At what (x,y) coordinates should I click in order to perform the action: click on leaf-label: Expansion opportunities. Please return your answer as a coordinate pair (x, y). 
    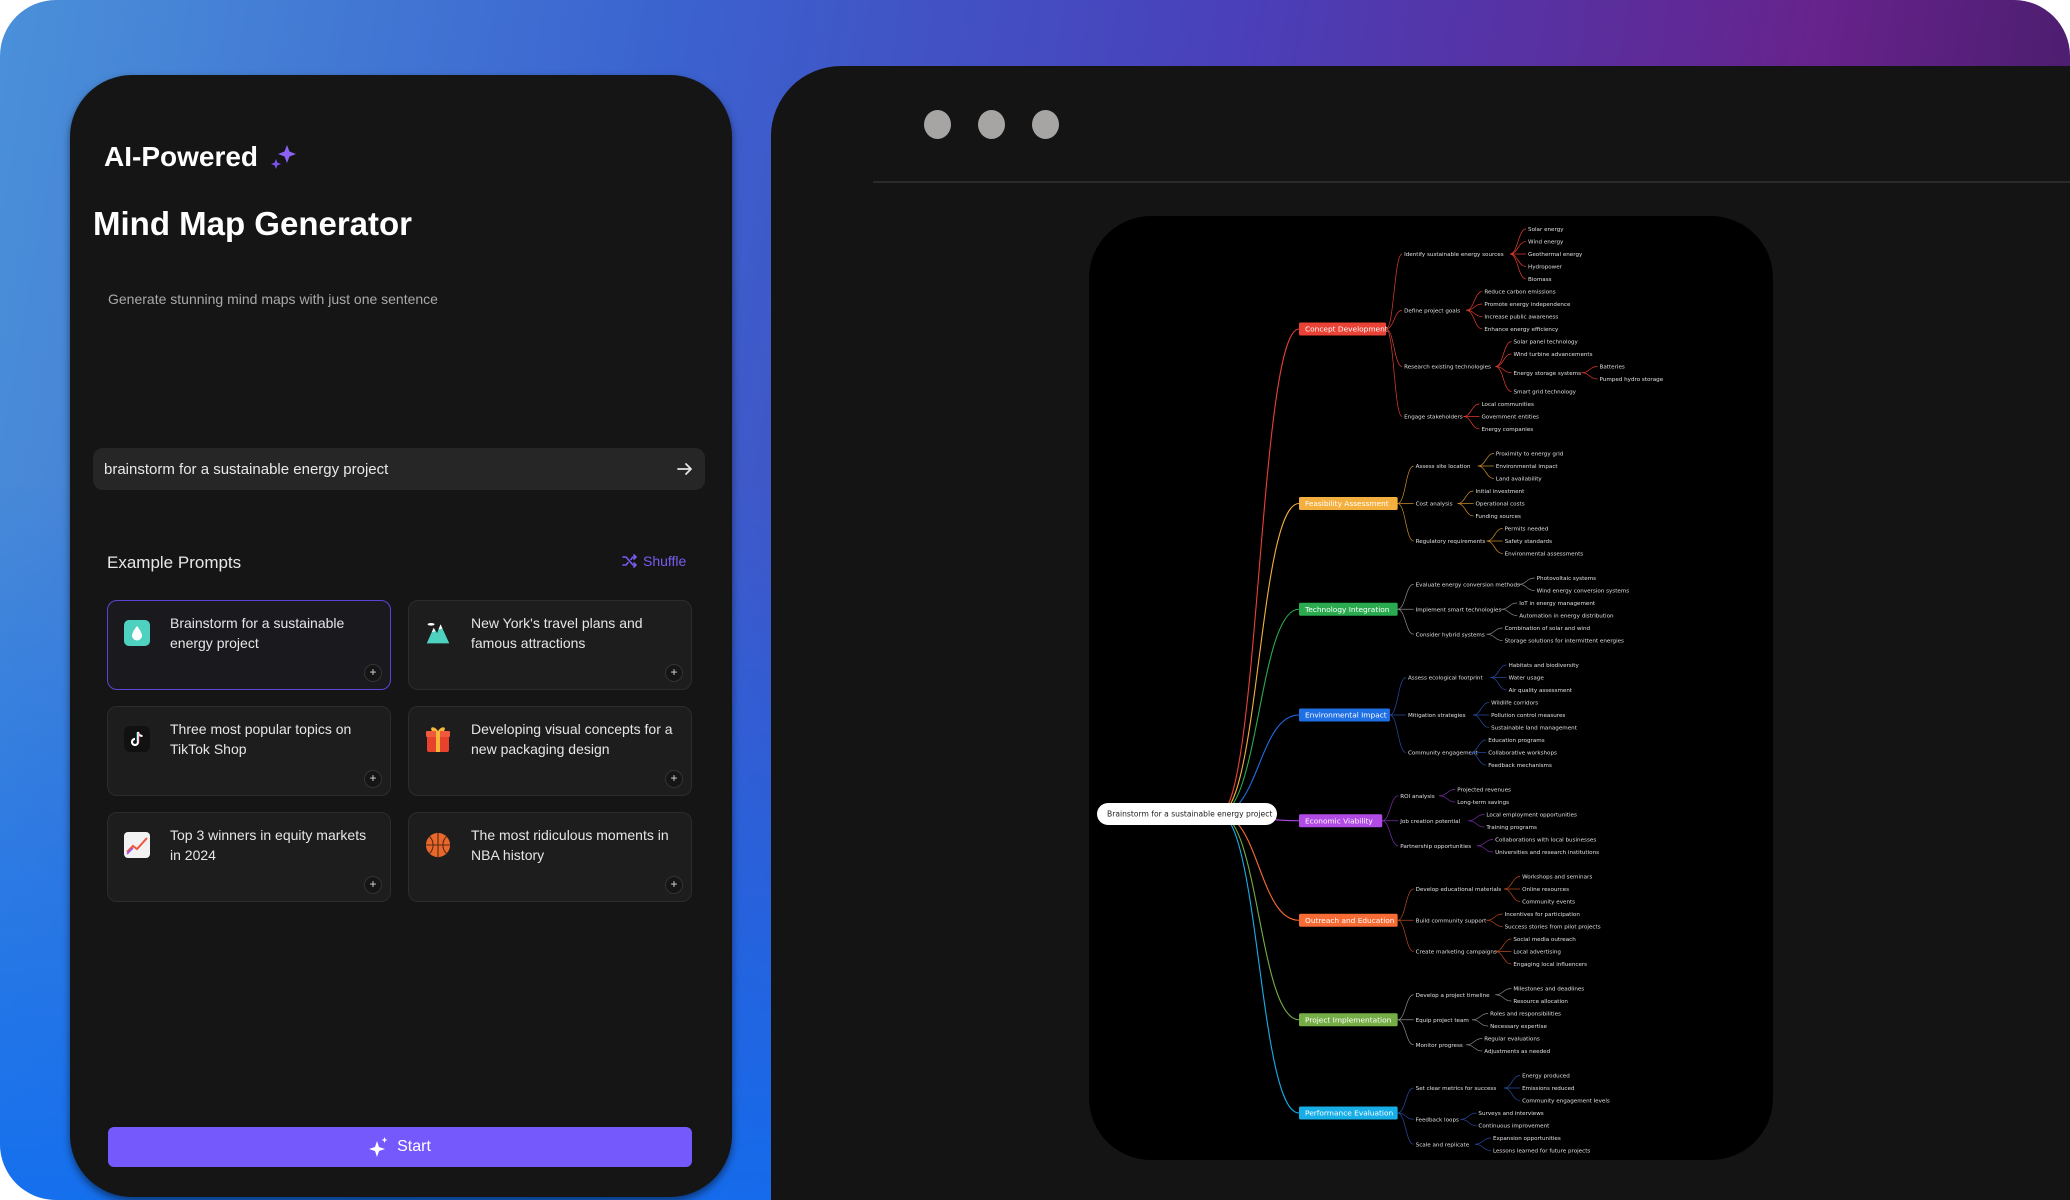
    Looking at the image, I should click on (1527, 1139).